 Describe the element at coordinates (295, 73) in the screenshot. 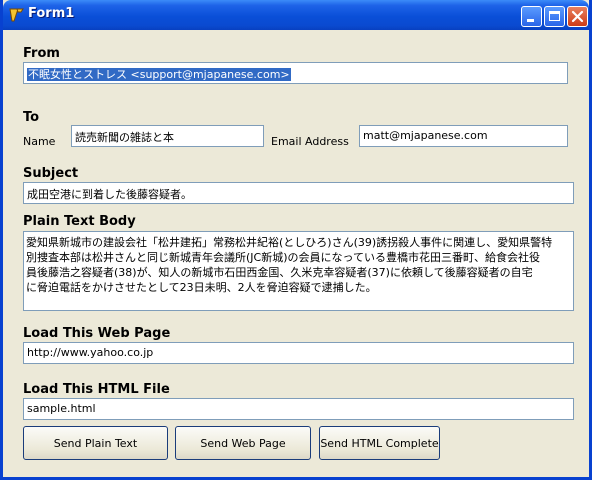

I see `from-field: 不眠女性とストレス <support@mjapanese.com>` at that location.